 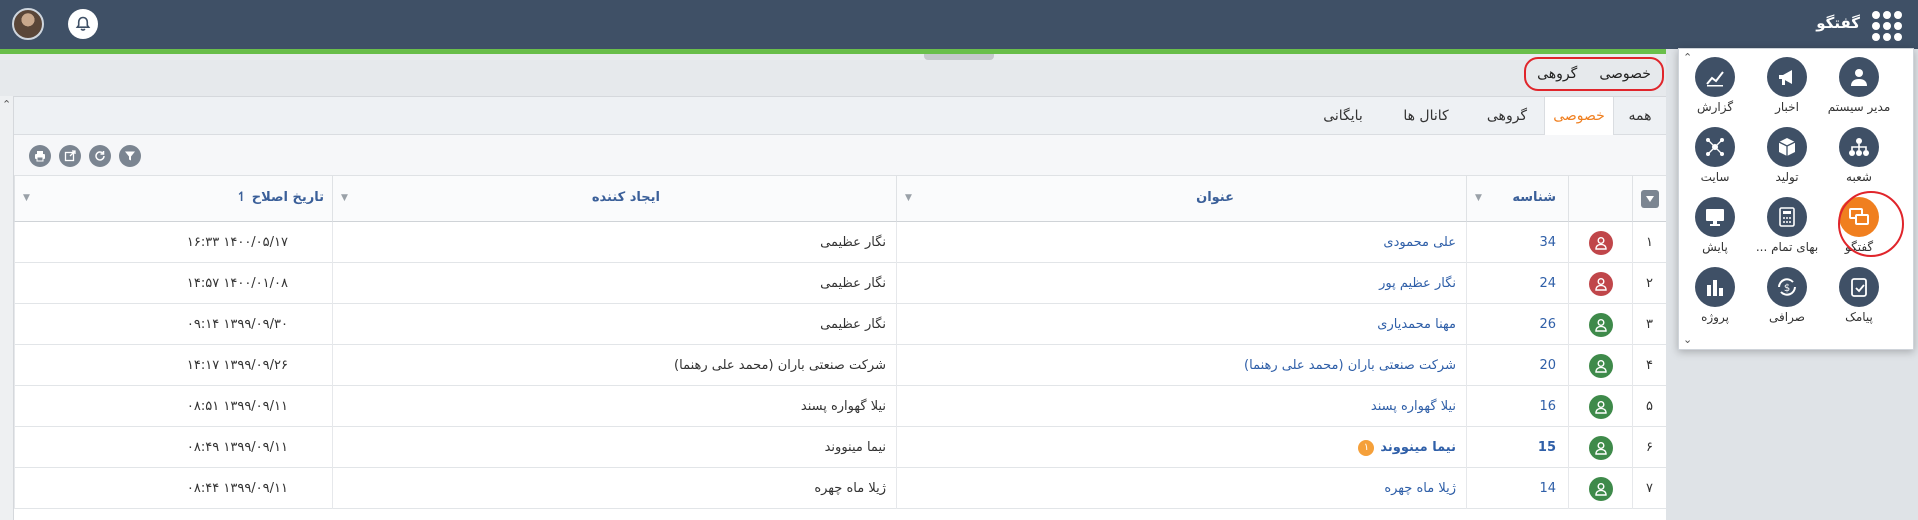 I want to click on modified-column-header: ↿ تاریخ اصلاح ▼, so click(x=173, y=198).